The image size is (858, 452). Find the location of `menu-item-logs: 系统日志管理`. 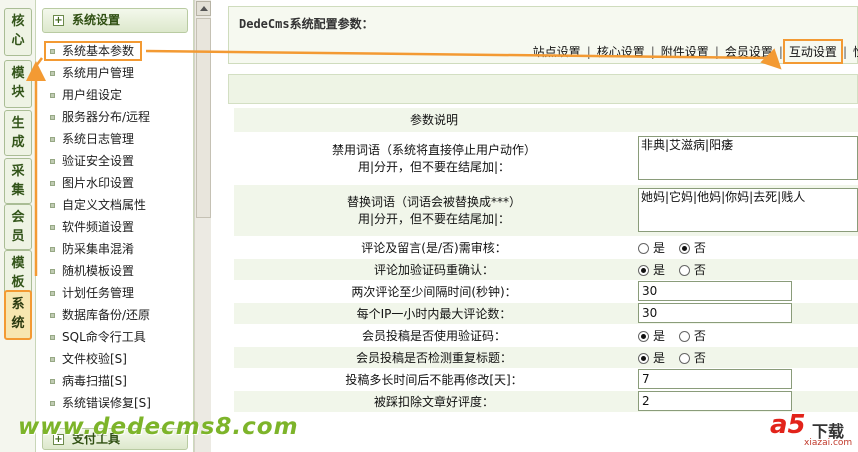

menu-item-logs: 系统日志管理 is located at coordinates (98, 139).